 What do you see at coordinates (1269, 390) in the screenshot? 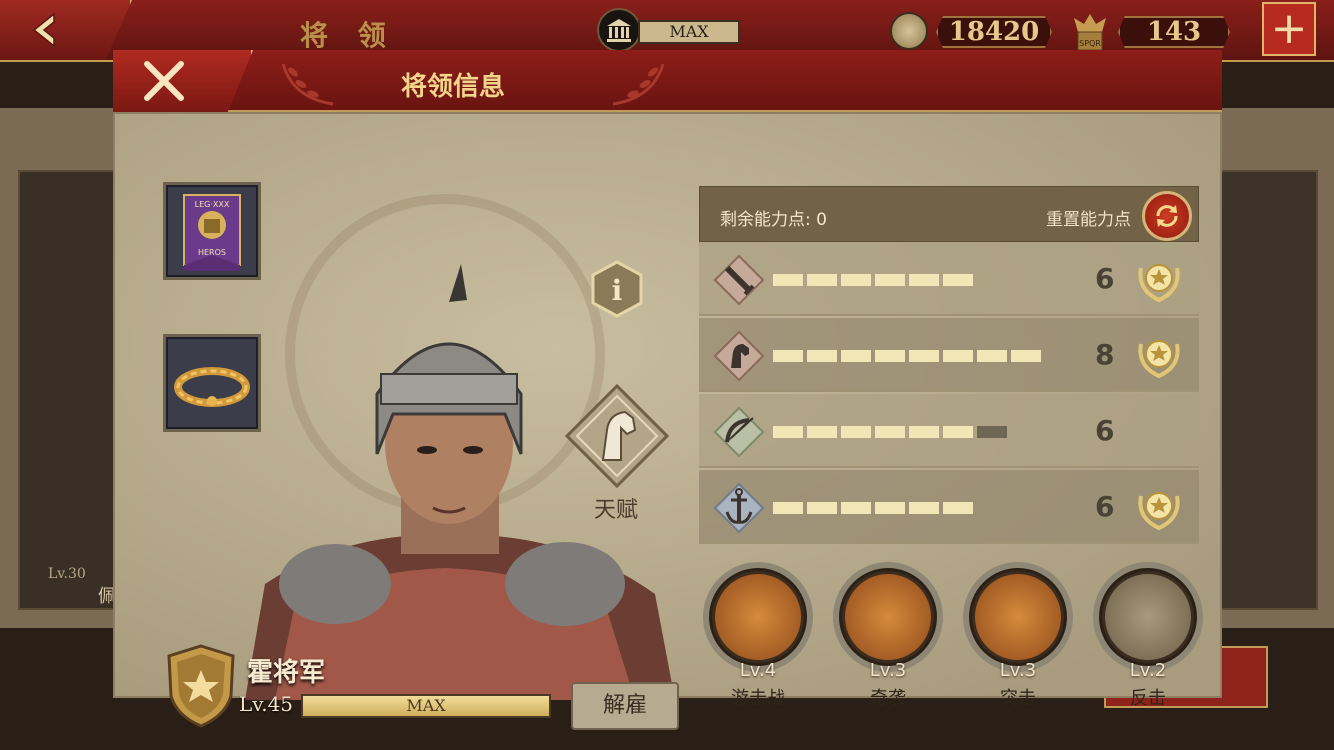
I see `background-general-card-right` at bounding box center [1269, 390].